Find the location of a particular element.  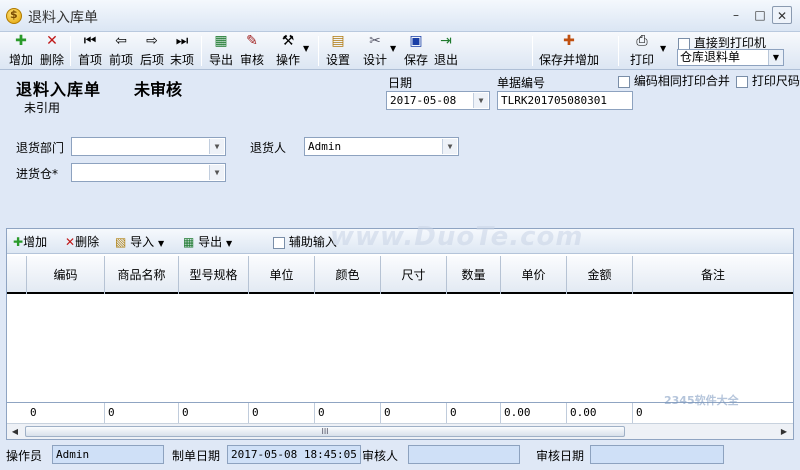

detail-delete-button: ✕删除 is located at coordinates (82, 241).